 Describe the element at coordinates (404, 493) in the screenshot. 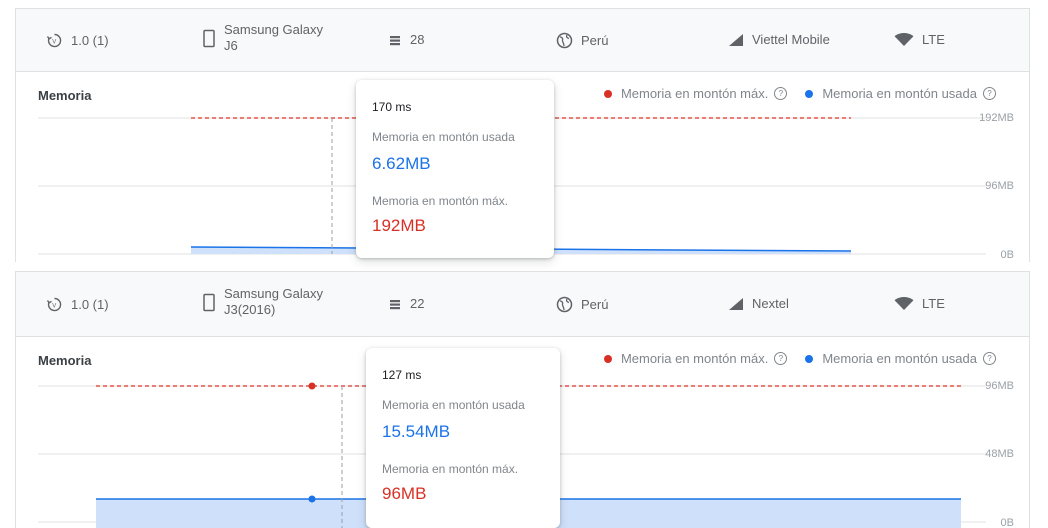

I see `tooltip-max-value: 96MB` at that location.